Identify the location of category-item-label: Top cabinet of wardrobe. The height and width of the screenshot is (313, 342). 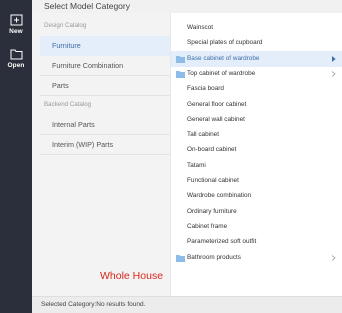
(221, 73).